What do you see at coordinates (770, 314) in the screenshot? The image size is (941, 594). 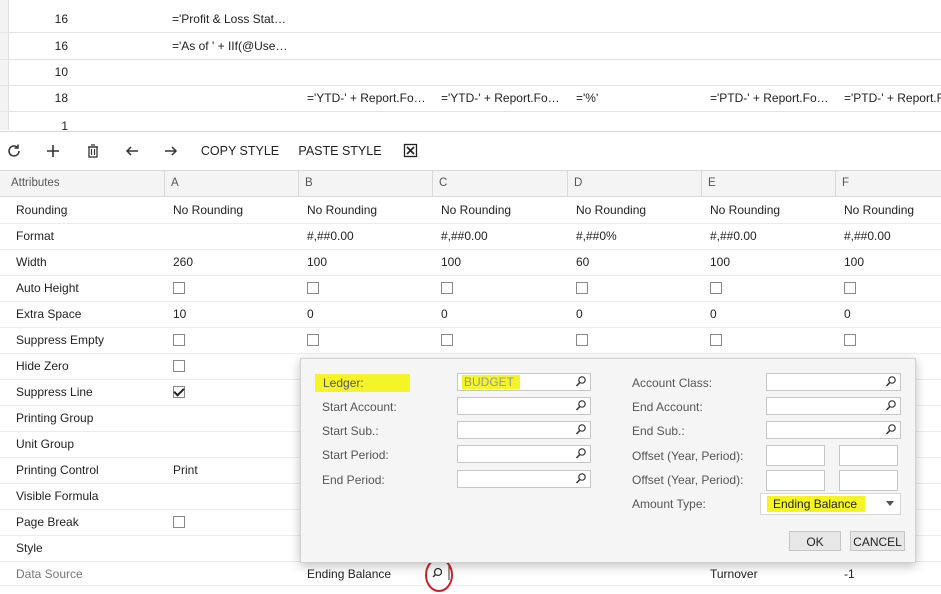 I see `cell-e: 0` at bounding box center [770, 314].